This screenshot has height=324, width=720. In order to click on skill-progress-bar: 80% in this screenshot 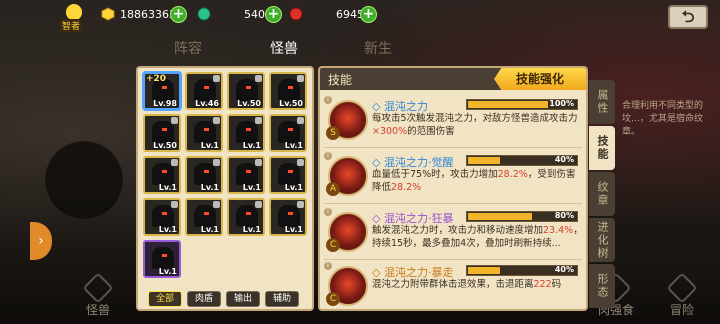, I will do `click(522, 216)`.